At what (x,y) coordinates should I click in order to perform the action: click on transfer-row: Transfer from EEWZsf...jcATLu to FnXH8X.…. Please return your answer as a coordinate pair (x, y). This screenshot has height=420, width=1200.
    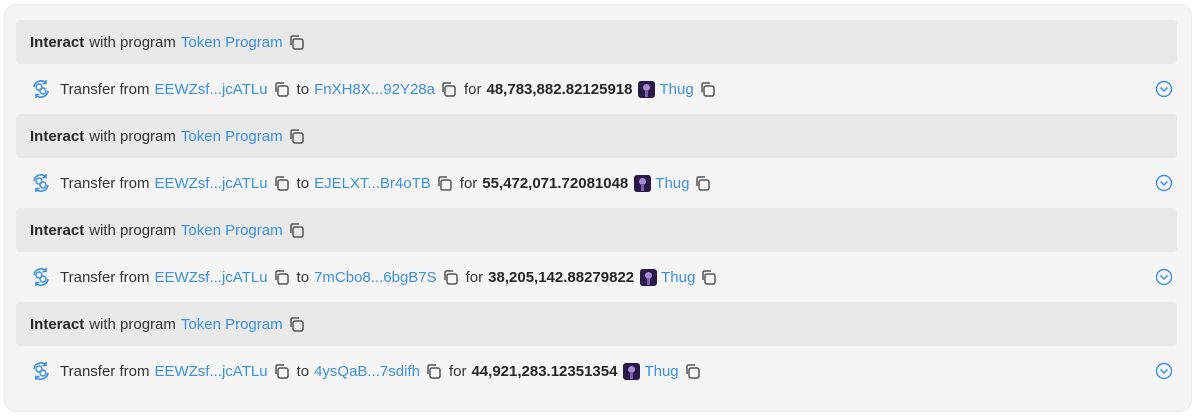
    Looking at the image, I should click on (596, 89).